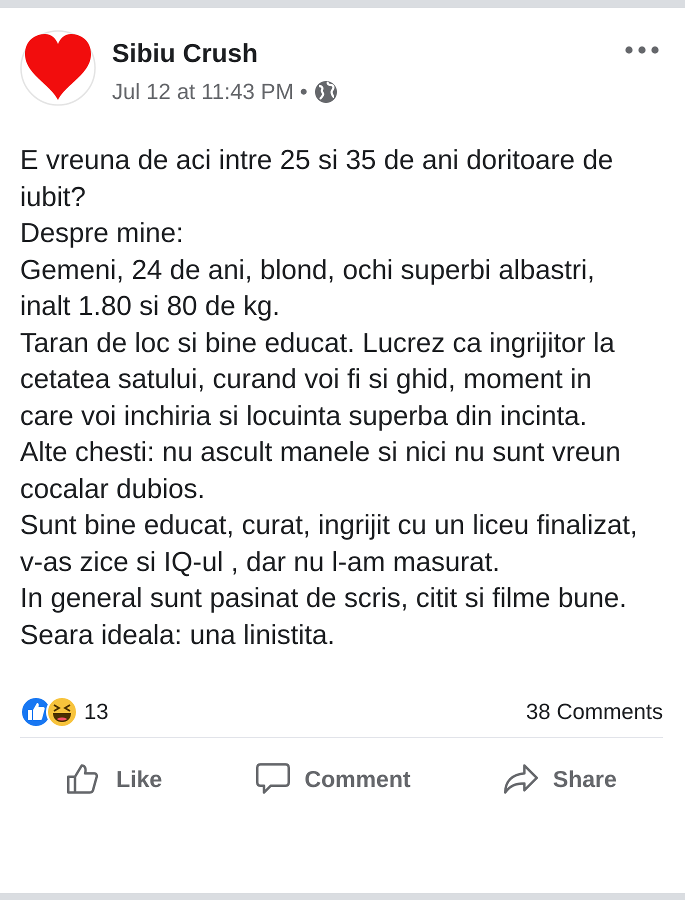 The image size is (685, 900). I want to click on comment-count: 38 Comments, so click(594, 712).